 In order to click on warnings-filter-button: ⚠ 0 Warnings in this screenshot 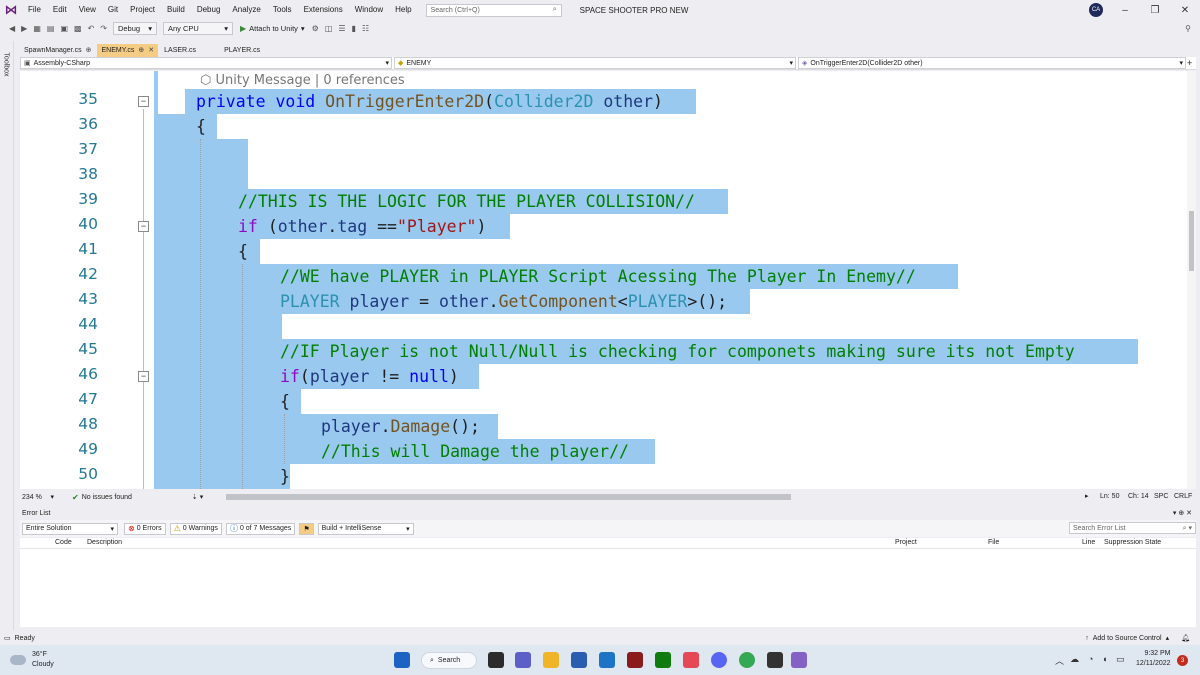, I will do `click(195, 528)`.